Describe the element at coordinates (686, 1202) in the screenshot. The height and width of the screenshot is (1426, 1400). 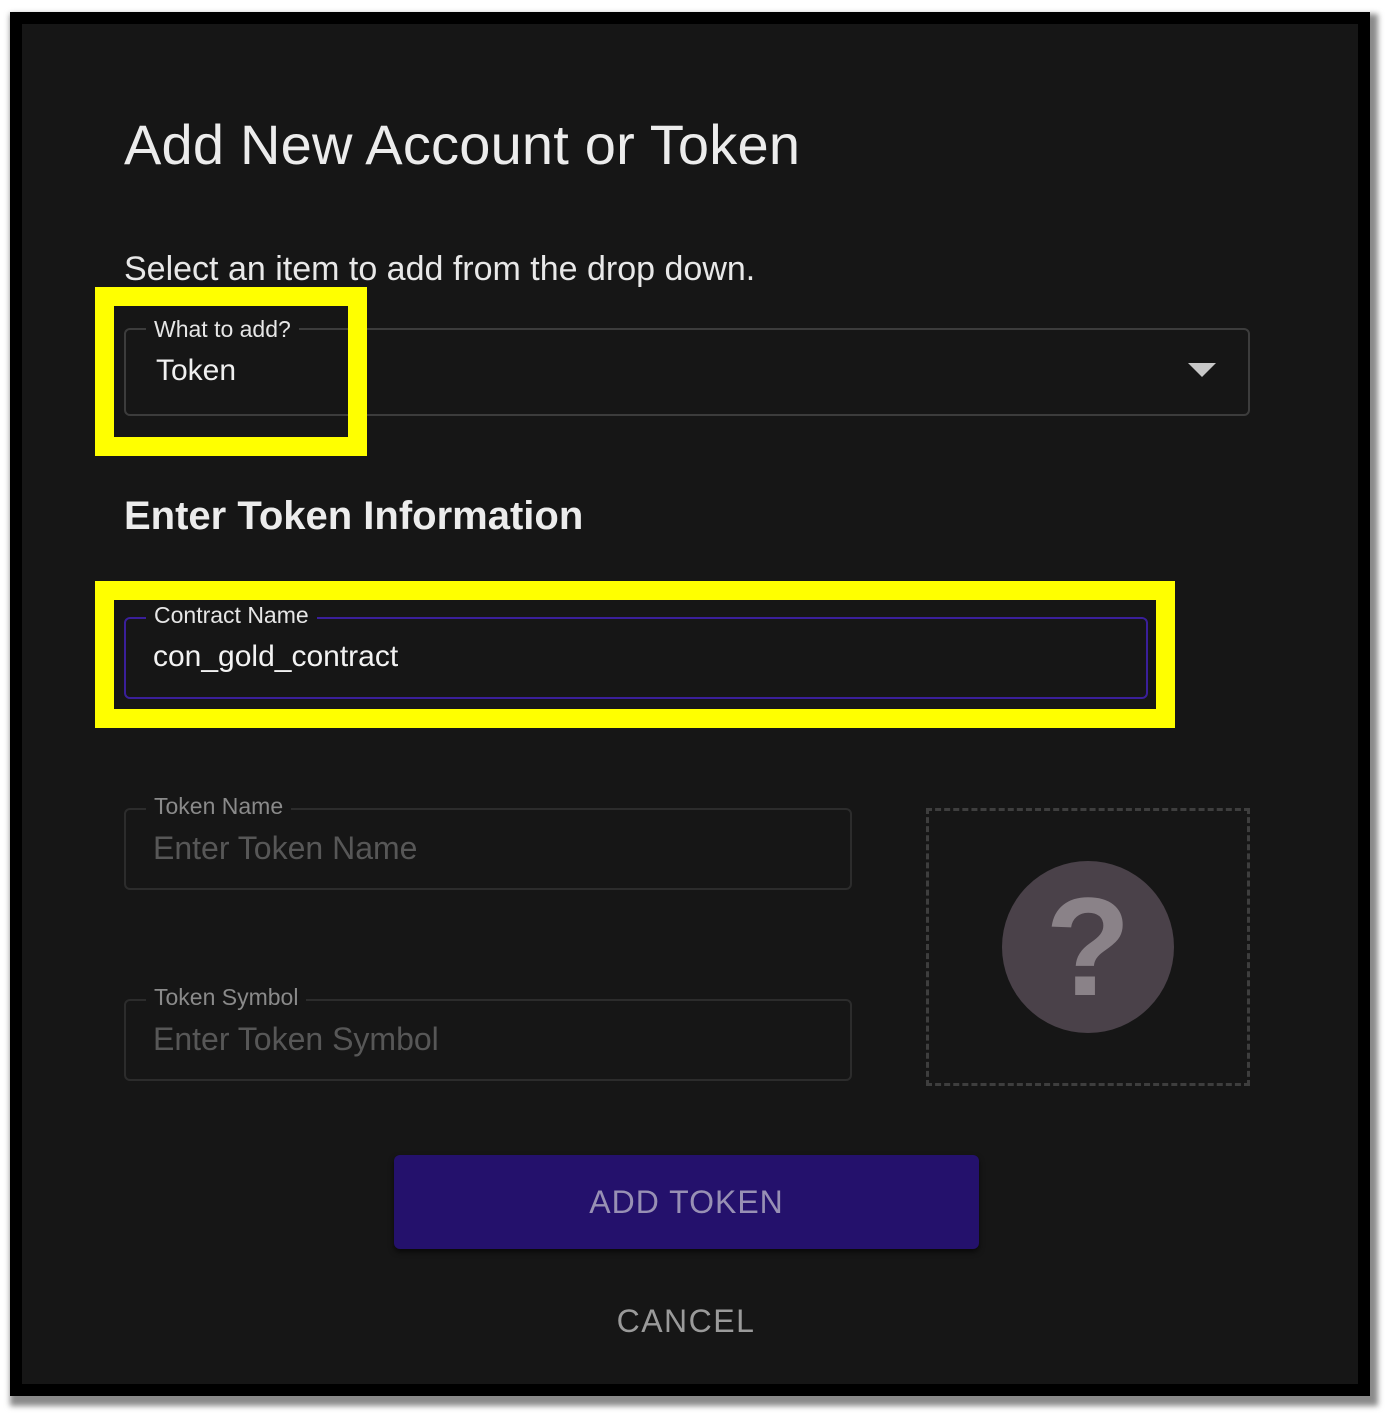
I see `add-token-button: ADD TOKEN` at that location.